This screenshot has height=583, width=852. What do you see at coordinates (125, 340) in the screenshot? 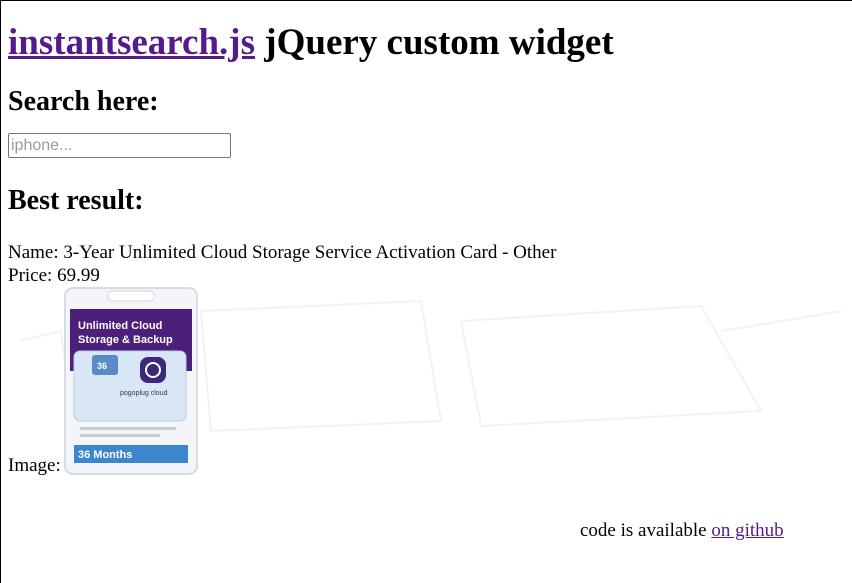
I see `product-image-title-2: Storage & Backup` at bounding box center [125, 340].